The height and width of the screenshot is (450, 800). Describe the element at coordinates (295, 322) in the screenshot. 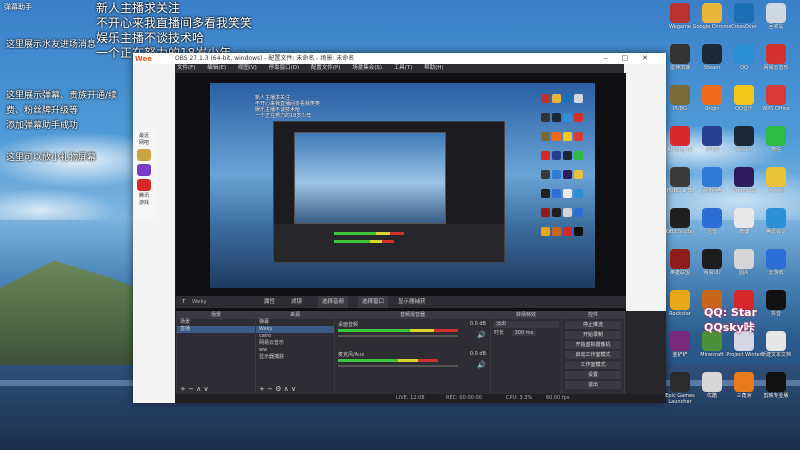

I see `source-item: 弹幕` at that location.